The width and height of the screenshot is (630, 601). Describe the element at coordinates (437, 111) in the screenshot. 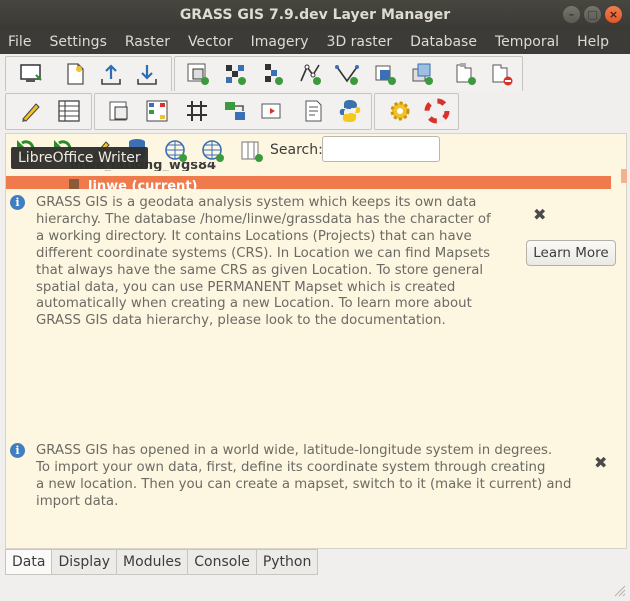

I see `help-icon` at that location.